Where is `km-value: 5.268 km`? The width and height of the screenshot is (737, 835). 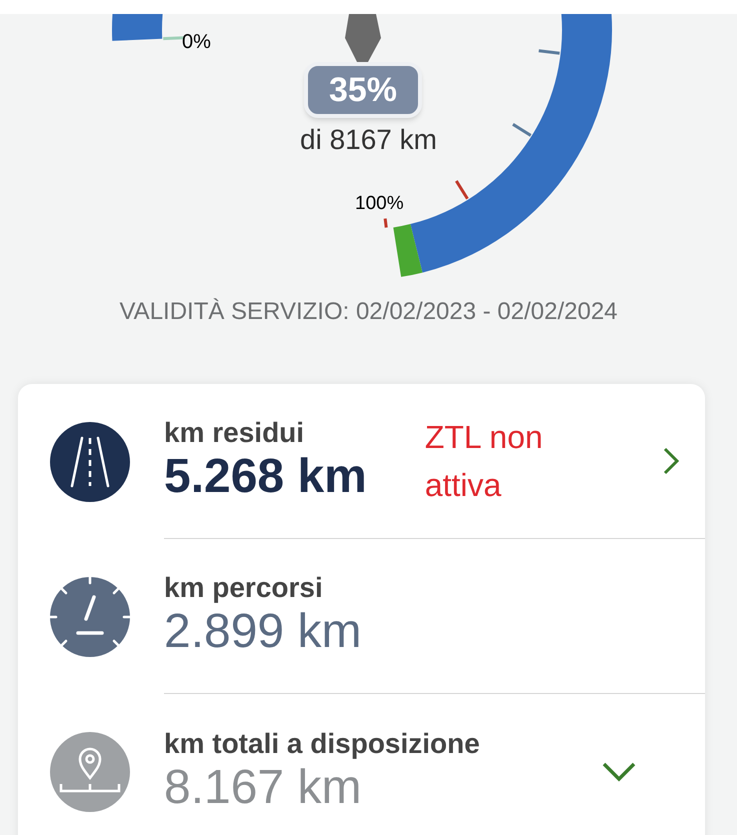
km-value: 5.268 km is located at coordinates (265, 477).